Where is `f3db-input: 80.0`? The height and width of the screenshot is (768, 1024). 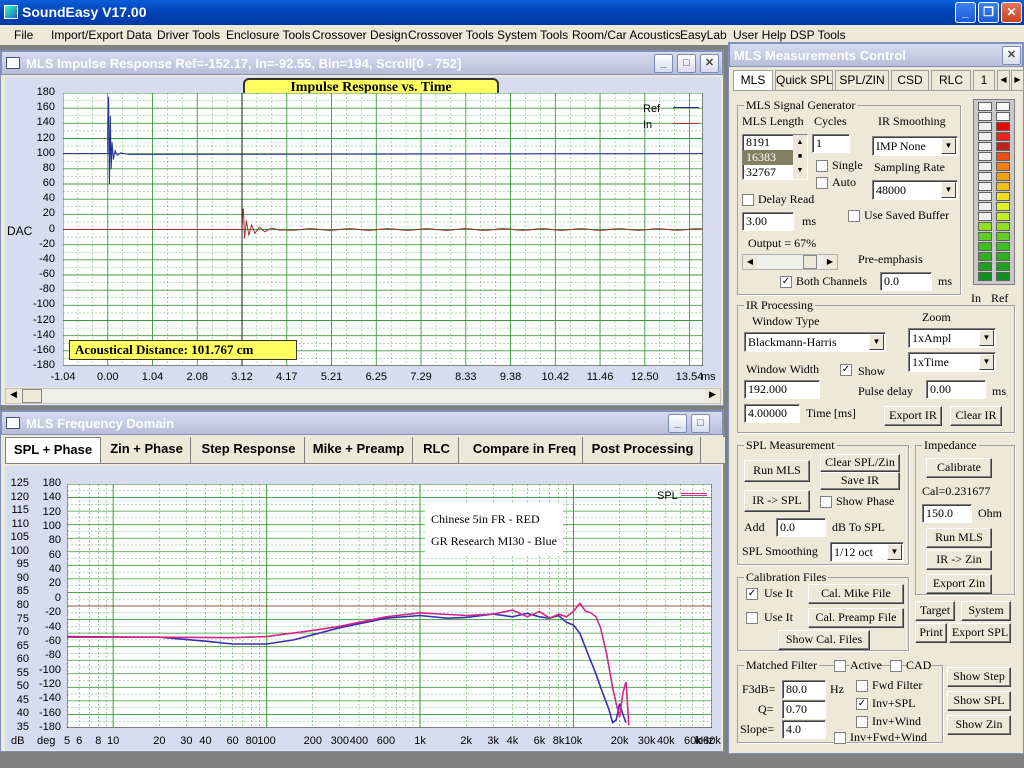
f3db-input: 80.0 is located at coordinates (804, 689).